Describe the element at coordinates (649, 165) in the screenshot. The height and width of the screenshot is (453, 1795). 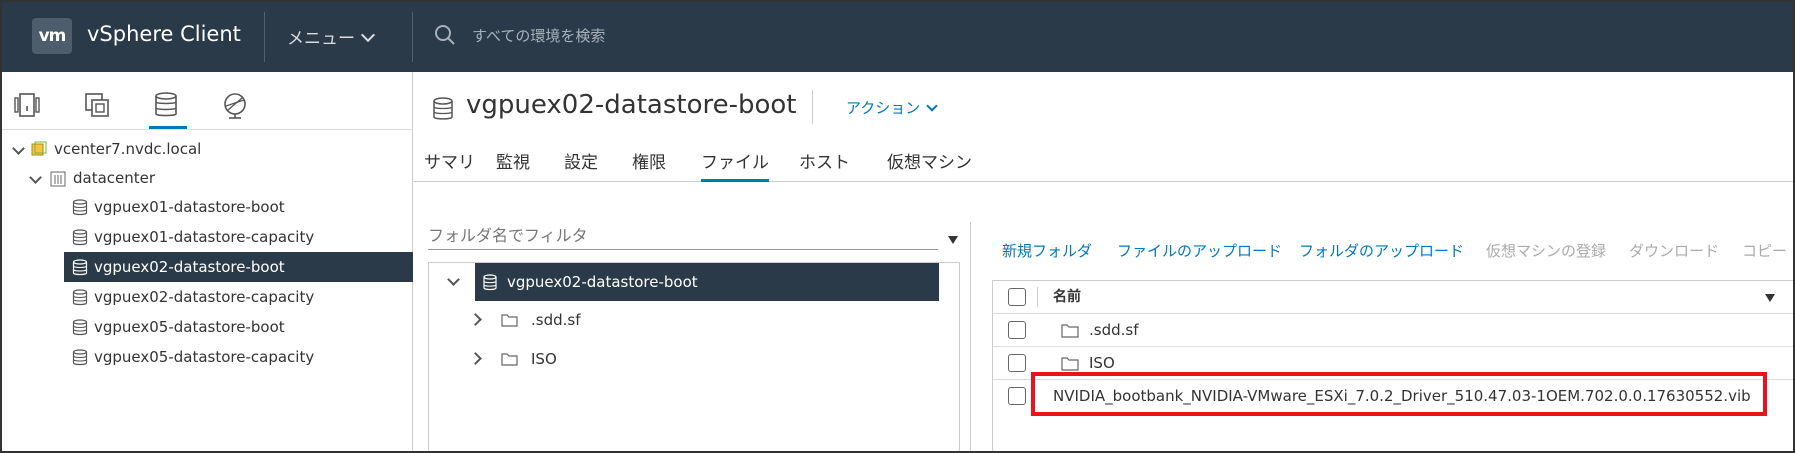
I see `tab-permissions: 権限` at that location.